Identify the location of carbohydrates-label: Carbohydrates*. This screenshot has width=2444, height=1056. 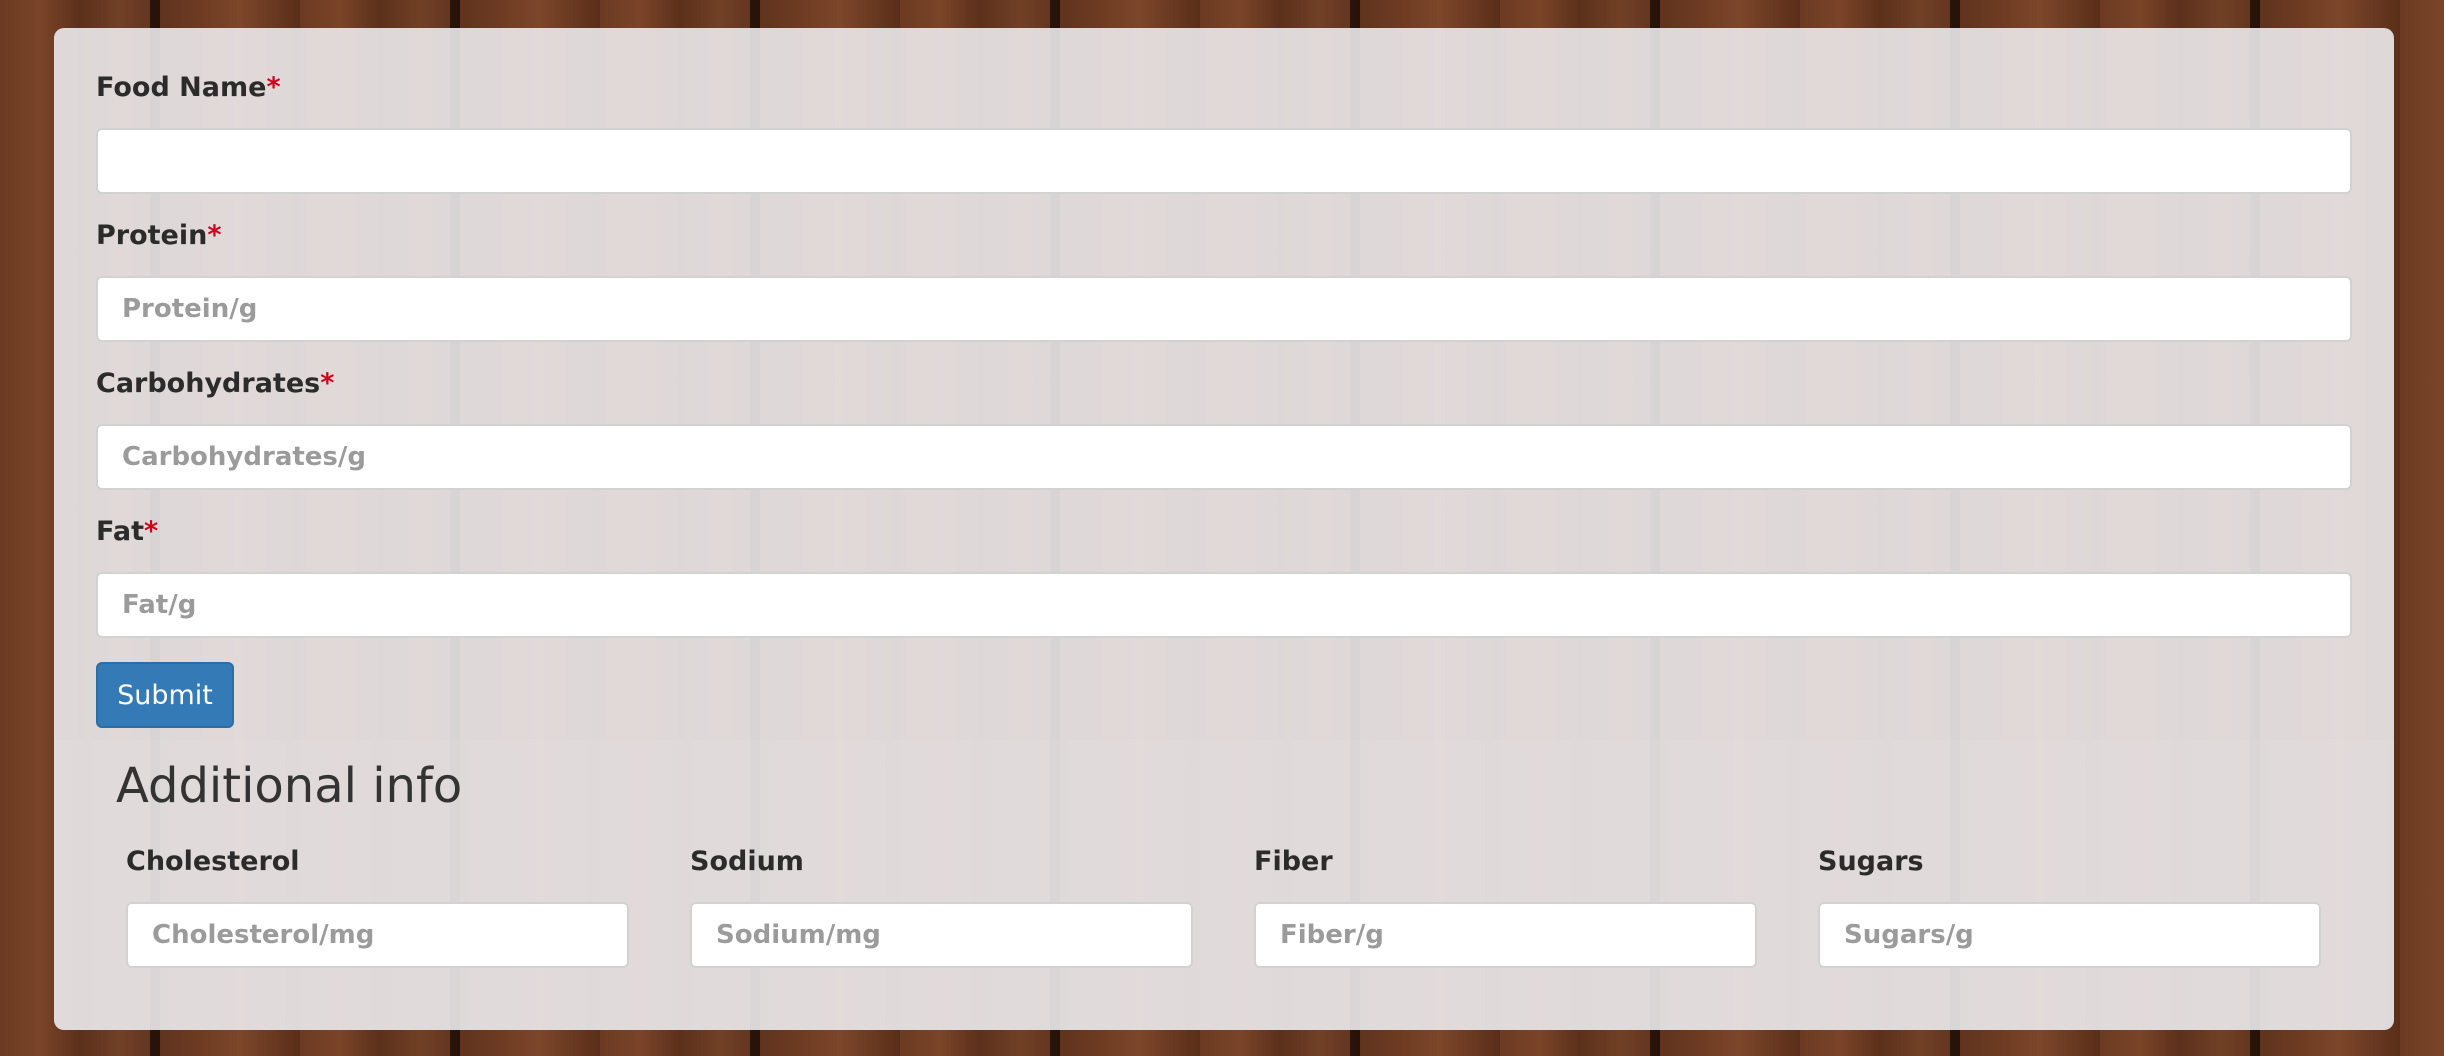
(215, 383).